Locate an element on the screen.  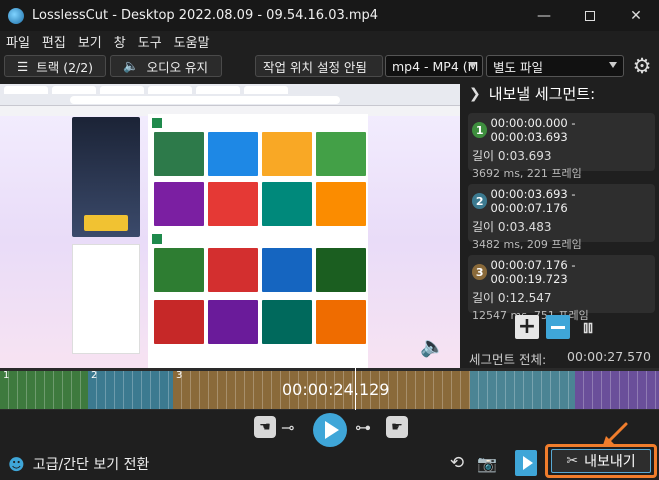
split-icon: ⫾⫾ is located at coordinates (588, 327).